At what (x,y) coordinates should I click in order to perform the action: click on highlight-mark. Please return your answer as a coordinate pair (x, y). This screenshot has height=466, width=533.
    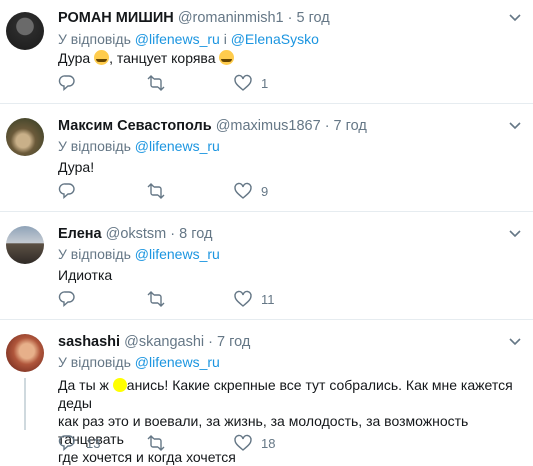
    Looking at the image, I should click on (119, 385).